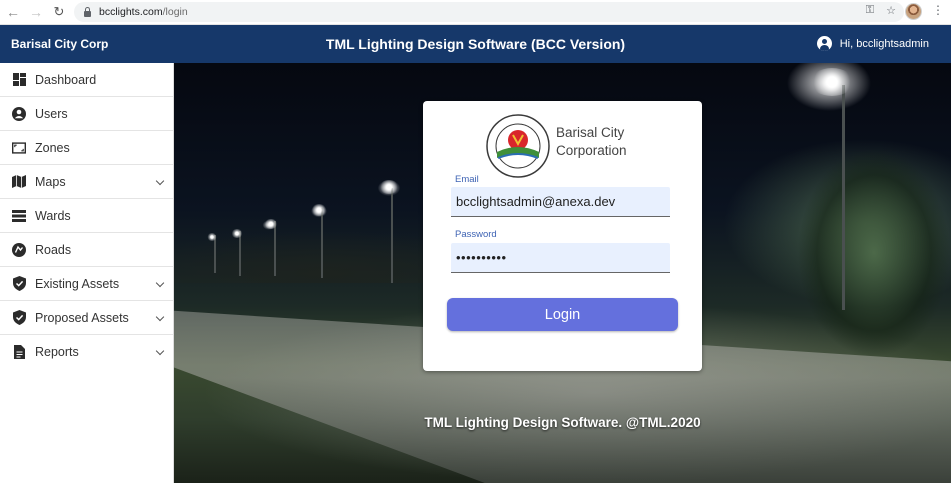 The height and width of the screenshot is (483, 951). What do you see at coordinates (87, 11) in the screenshot?
I see `lock-icon` at bounding box center [87, 11].